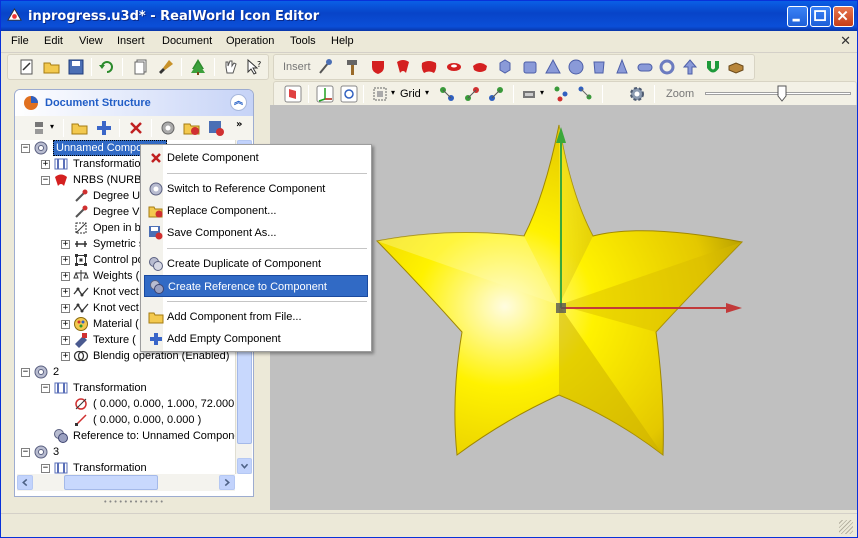  What do you see at coordinates (136, 128) in the screenshot?
I see `delete-icon` at bounding box center [136, 128].